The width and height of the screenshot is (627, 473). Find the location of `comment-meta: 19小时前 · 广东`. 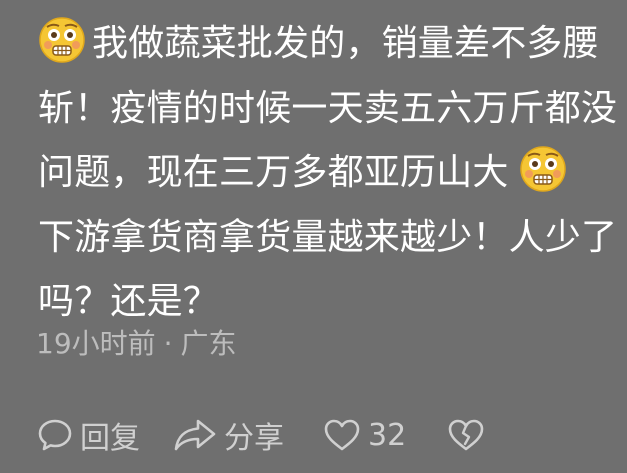

comment-meta: 19小时前 · 广东 is located at coordinates (136, 344).